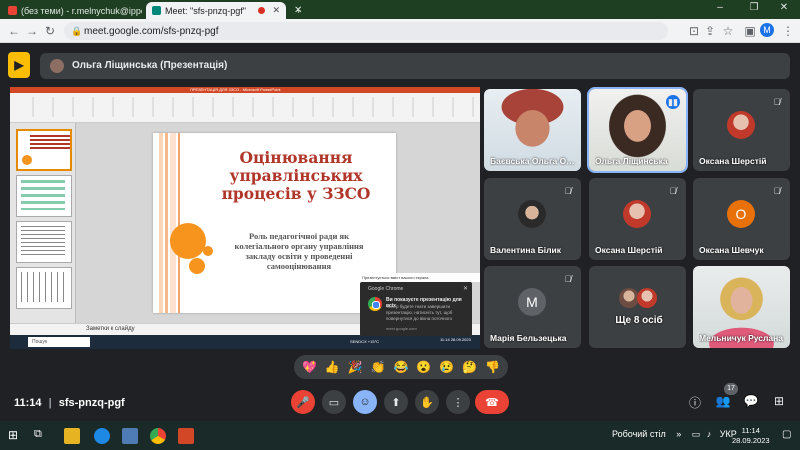 The width and height of the screenshot is (800, 450). I want to click on participant-tile: Мельничук Руслана, so click(741, 307).